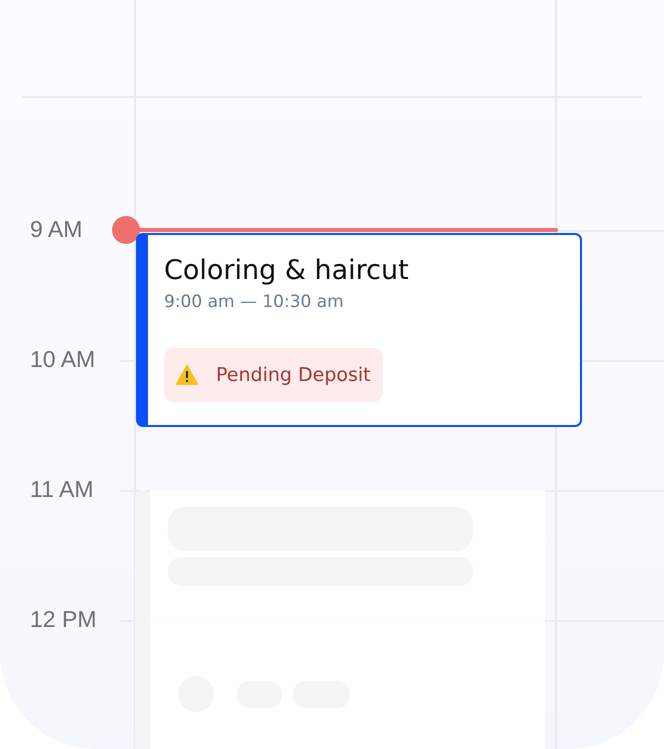  What do you see at coordinates (56, 229) in the screenshot?
I see `hour-label: 9 AM` at bounding box center [56, 229].